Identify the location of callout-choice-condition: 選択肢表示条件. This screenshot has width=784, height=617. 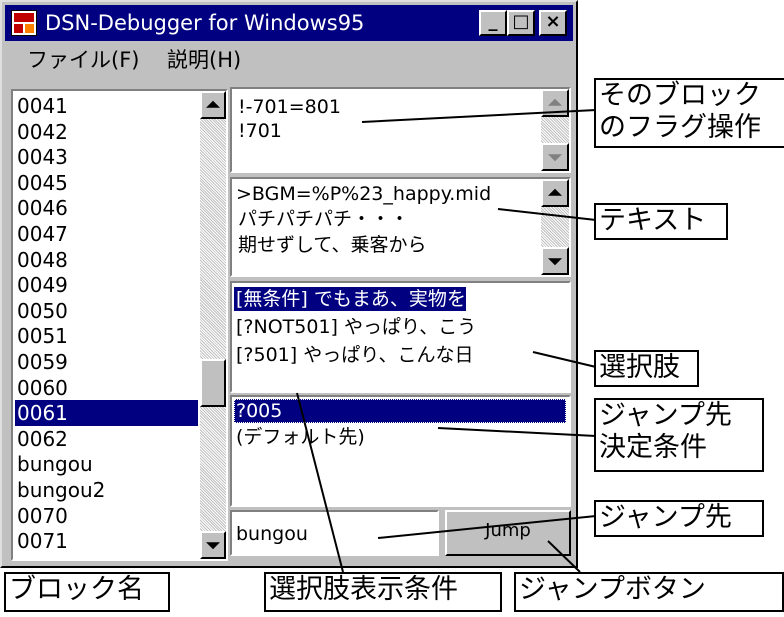
(383, 592).